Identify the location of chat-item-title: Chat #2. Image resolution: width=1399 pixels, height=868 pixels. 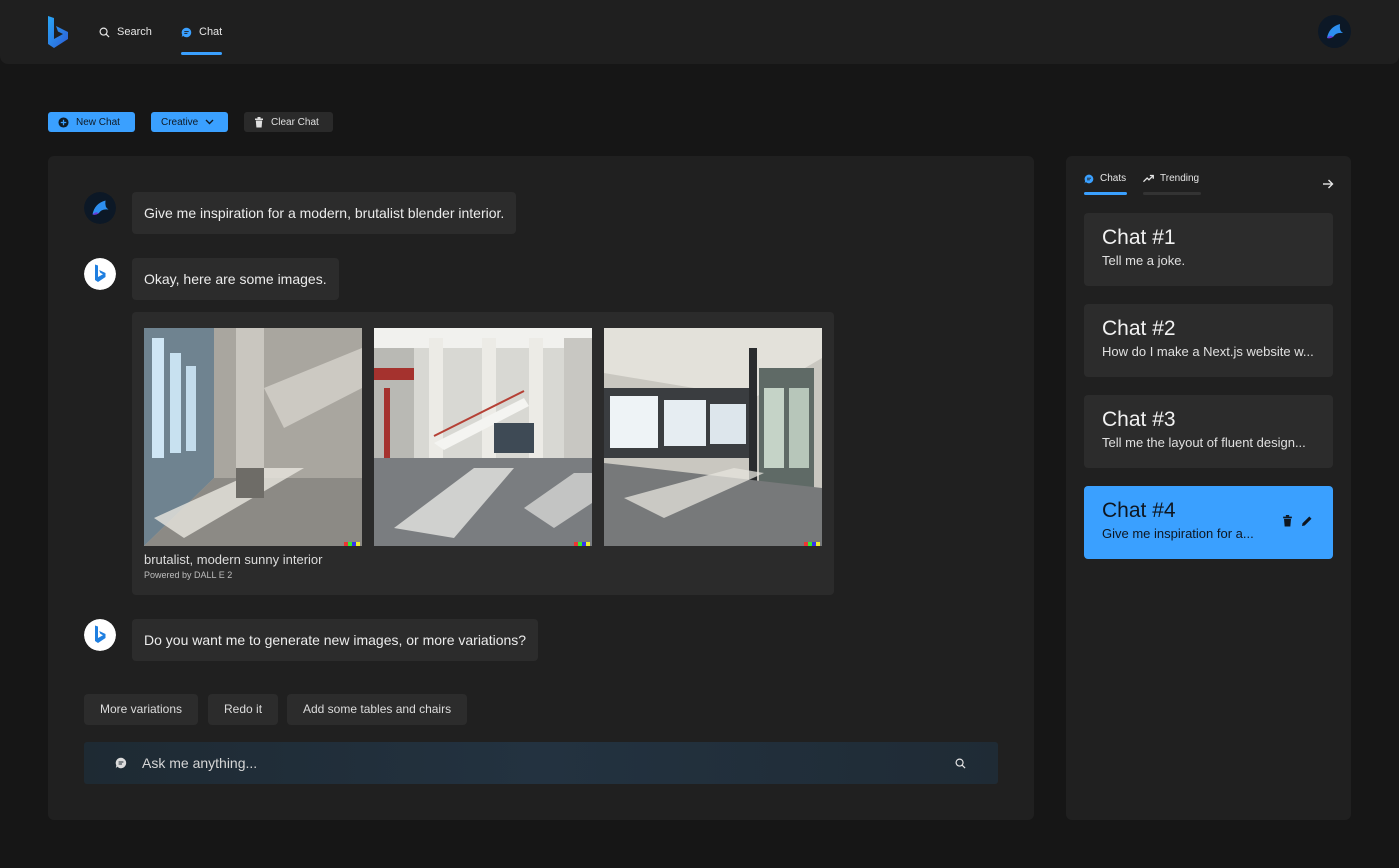
(1139, 328).